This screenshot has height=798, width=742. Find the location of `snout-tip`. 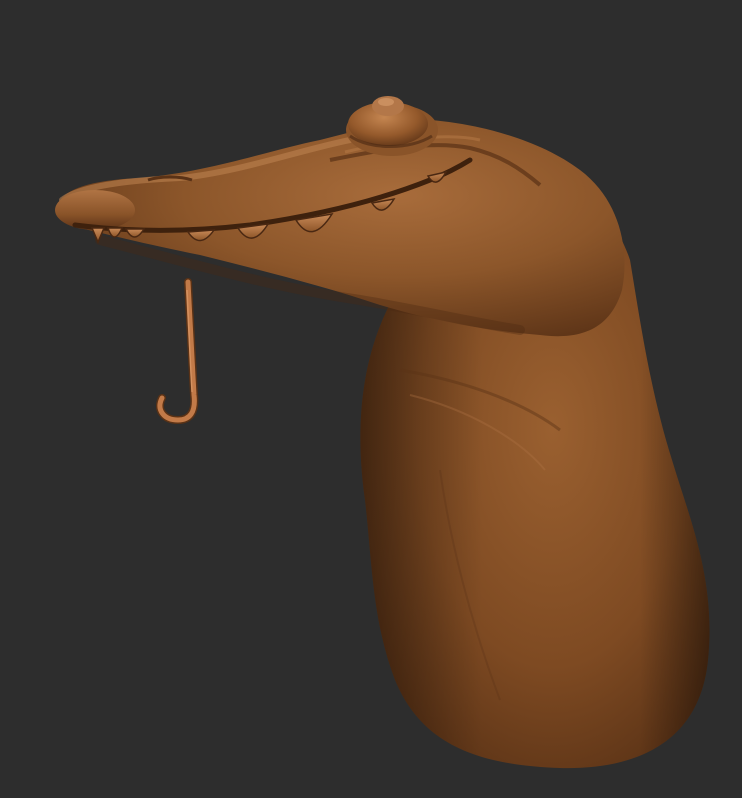

snout-tip is located at coordinates (95, 210).